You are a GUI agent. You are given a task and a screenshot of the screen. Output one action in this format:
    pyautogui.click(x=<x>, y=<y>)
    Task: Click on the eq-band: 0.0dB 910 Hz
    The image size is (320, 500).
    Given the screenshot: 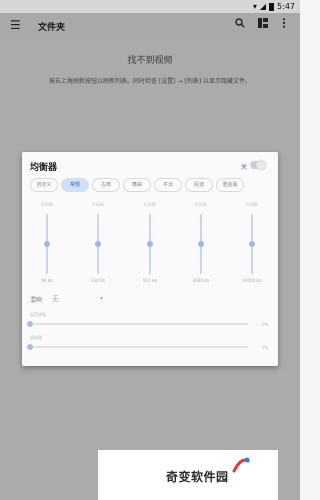 What is the action you would take?
    pyautogui.click(x=150, y=247)
    